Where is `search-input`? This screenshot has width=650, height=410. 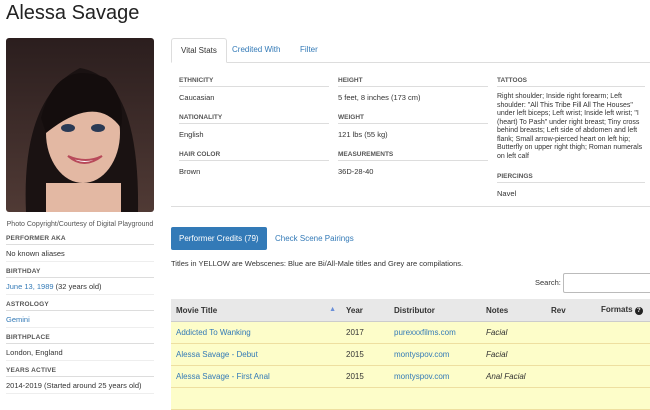
search-input is located at coordinates (606, 283).